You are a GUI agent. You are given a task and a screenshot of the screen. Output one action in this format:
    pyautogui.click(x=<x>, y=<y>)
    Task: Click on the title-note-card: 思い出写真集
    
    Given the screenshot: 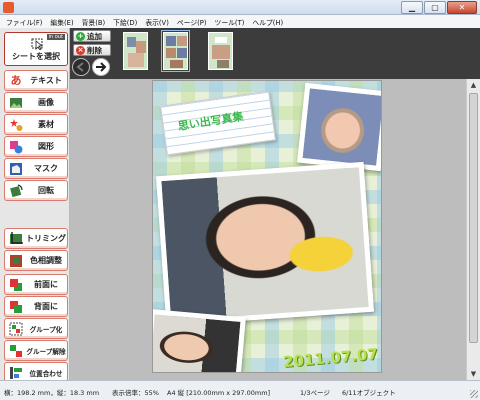 What is the action you would take?
    pyautogui.click(x=218, y=123)
    